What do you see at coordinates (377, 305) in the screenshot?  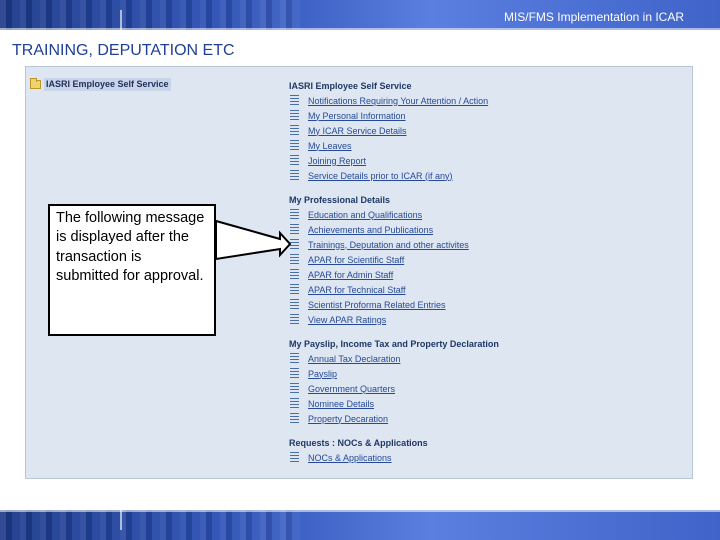 I see `menu-link: Scientist Proforma Related Entries` at bounding box center [377, 305].